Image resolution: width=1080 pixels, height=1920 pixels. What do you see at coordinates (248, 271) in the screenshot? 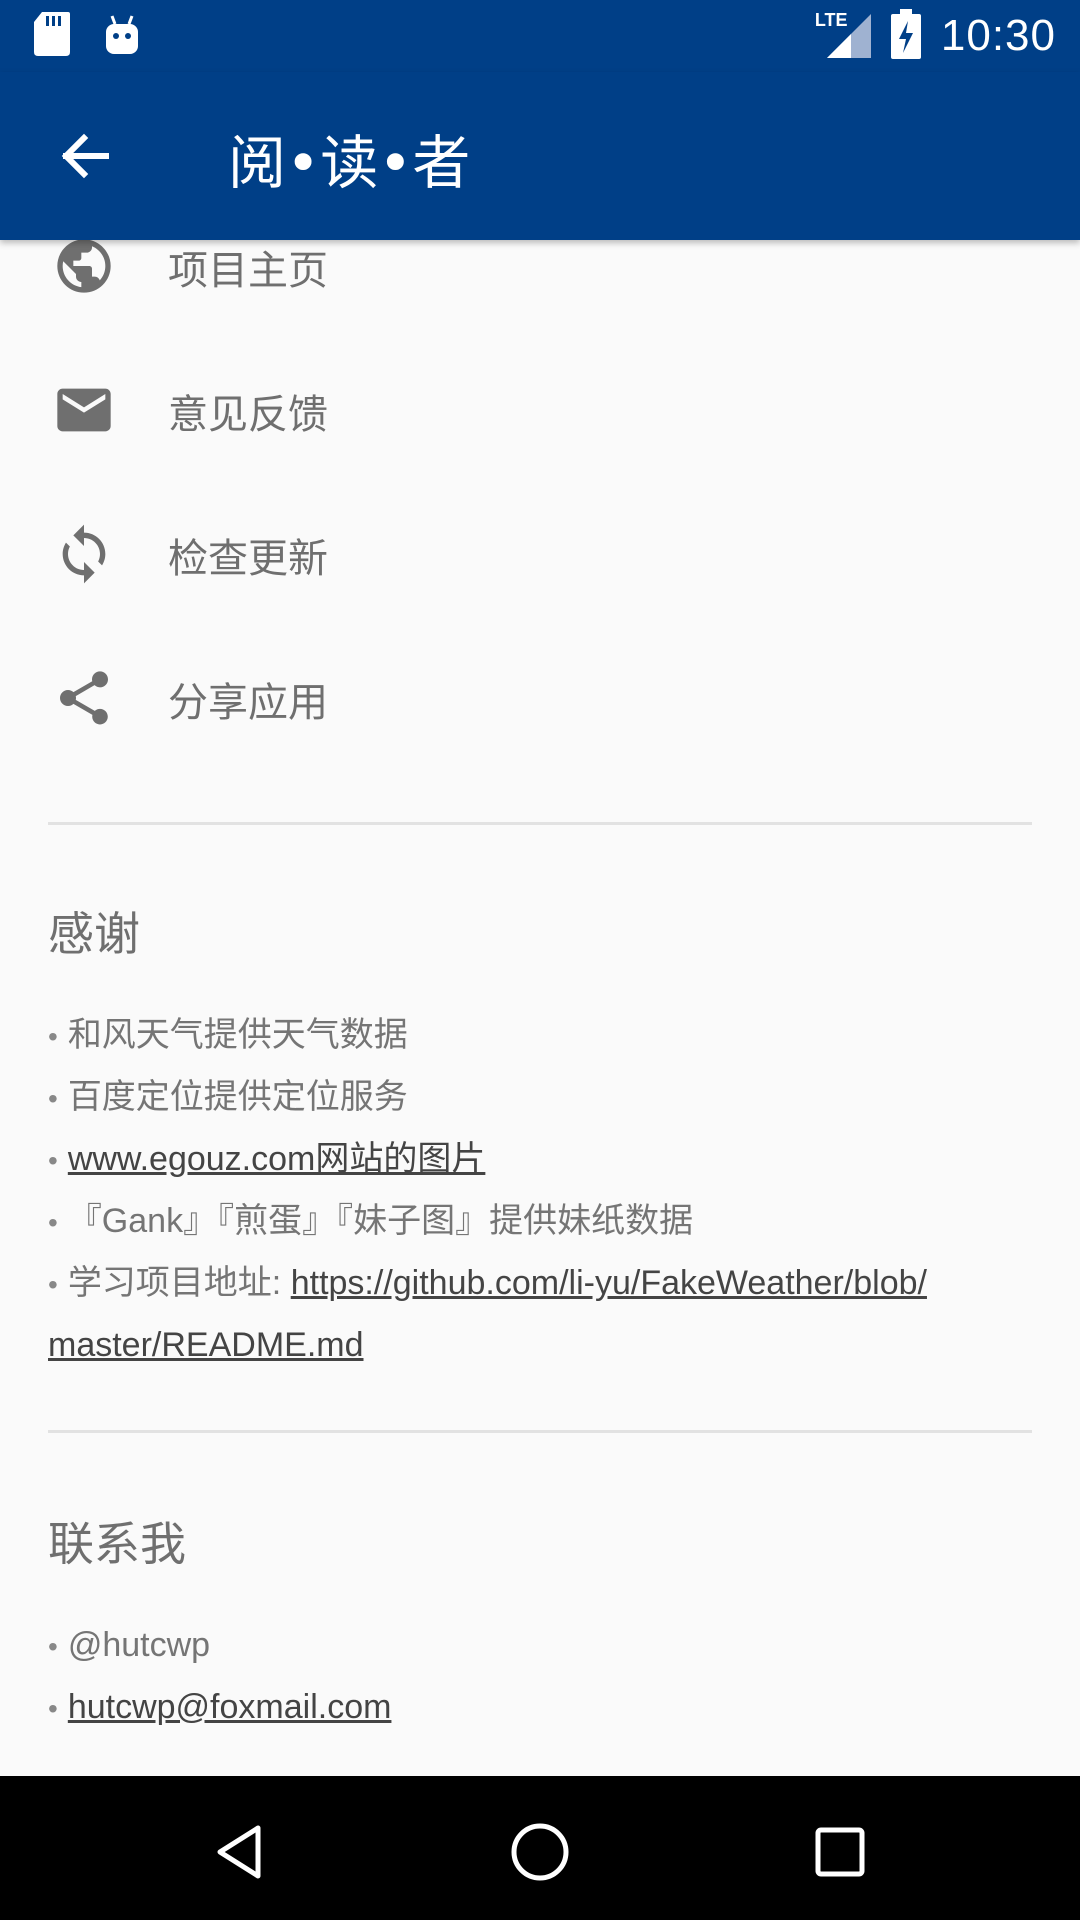
I see `menu-label: 项目主页` at bounding box center [248, 271].